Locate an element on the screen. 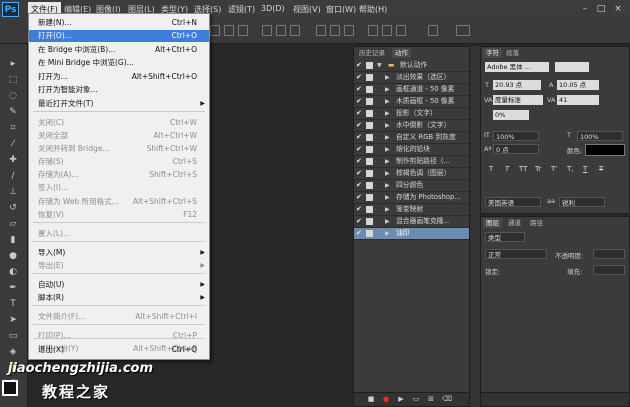  file-menu-item: 导入(M) ▶ is located at coordinates (119, 253).